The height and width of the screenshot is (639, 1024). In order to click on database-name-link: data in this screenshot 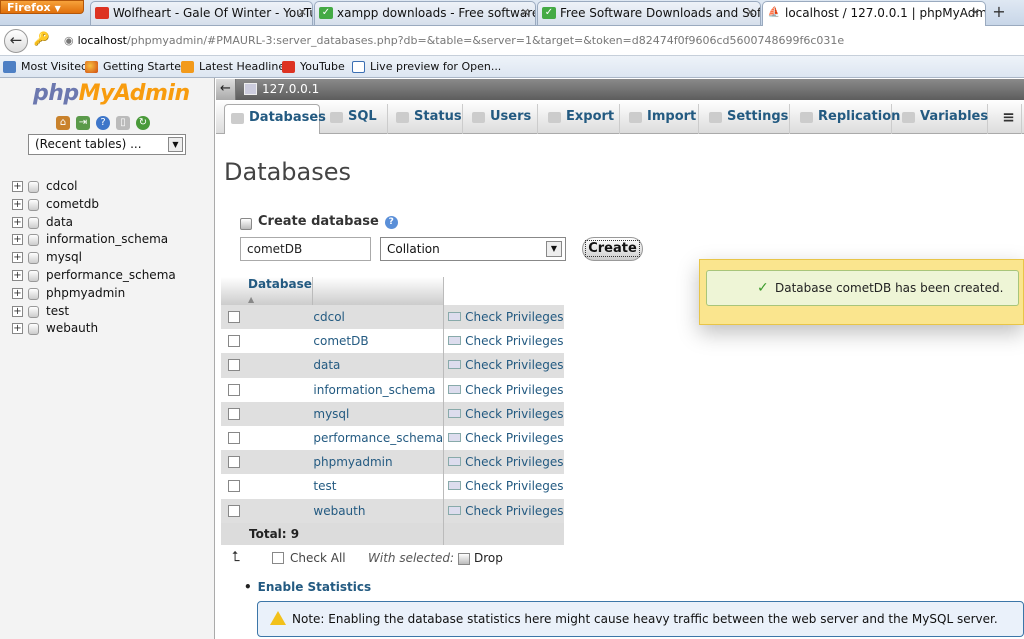, I will do `click(378, 365)`.